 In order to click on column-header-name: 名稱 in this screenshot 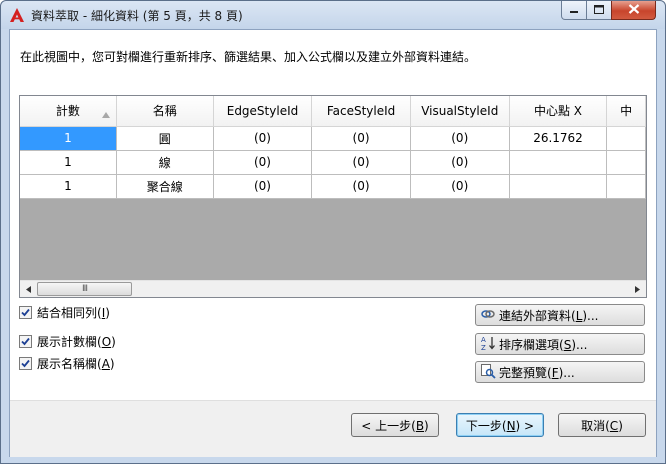, I will do `click(165, 111)`.